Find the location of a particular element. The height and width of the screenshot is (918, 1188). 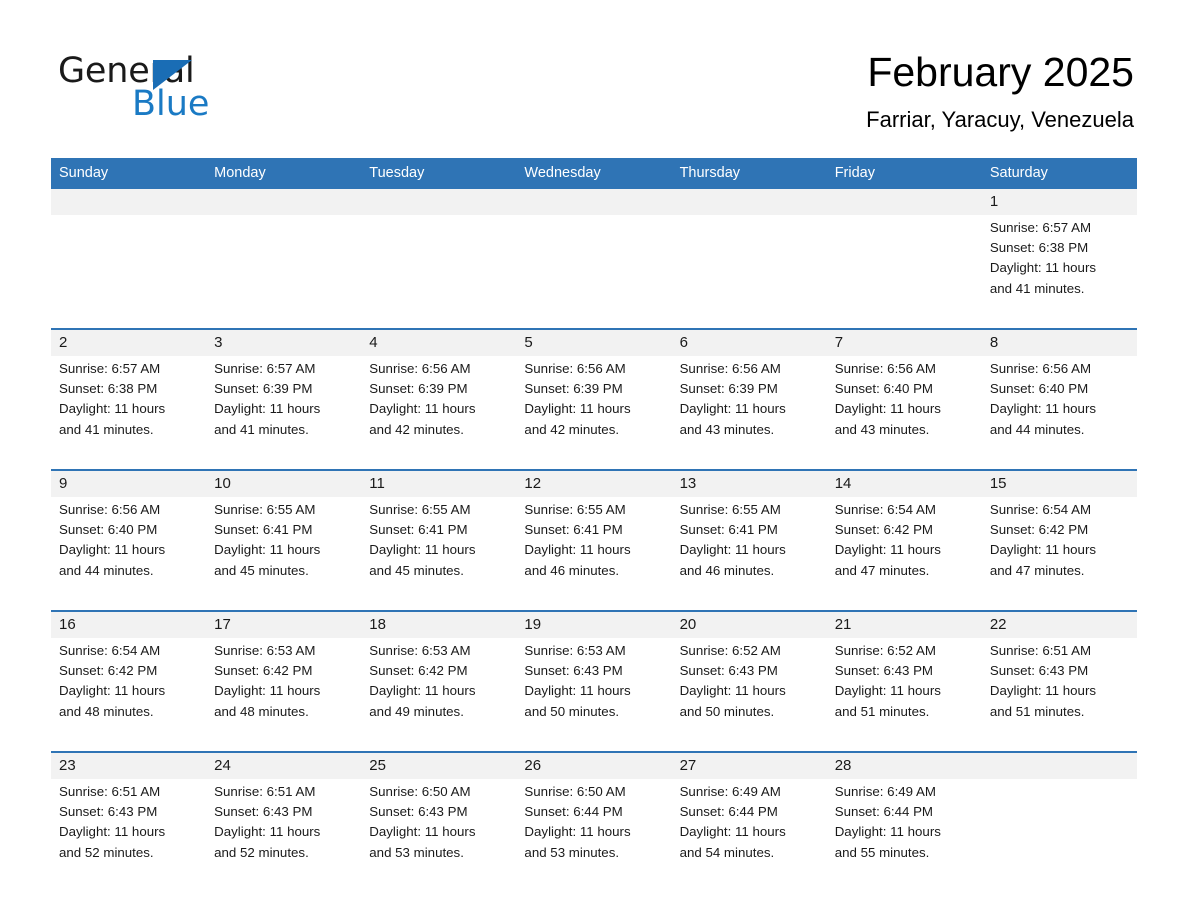

weekday-header-sunday: Sunday is located at coordinates (129, 173).